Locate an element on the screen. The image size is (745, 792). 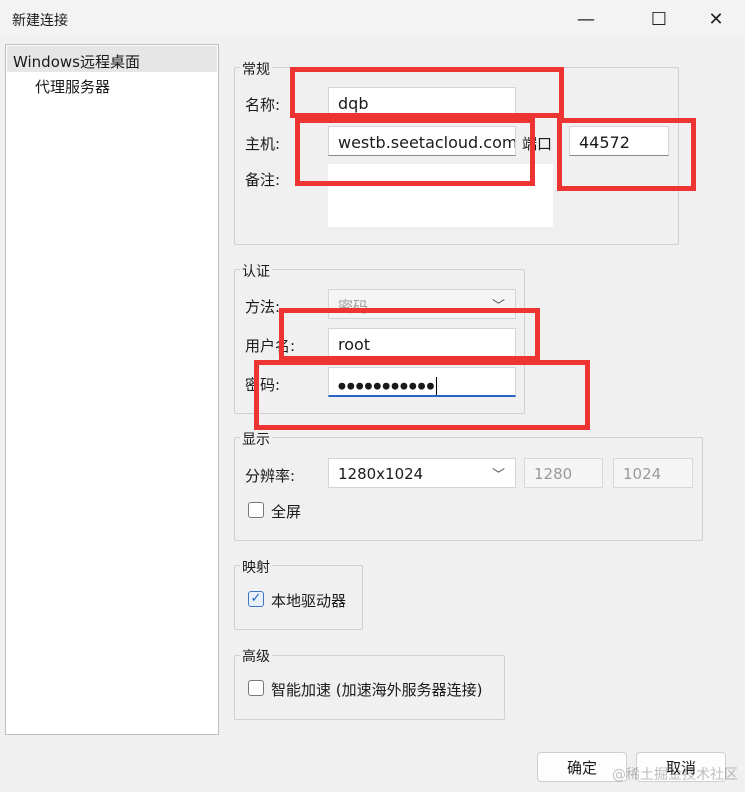
annotation-box-name is located at coordinates (427, 92).